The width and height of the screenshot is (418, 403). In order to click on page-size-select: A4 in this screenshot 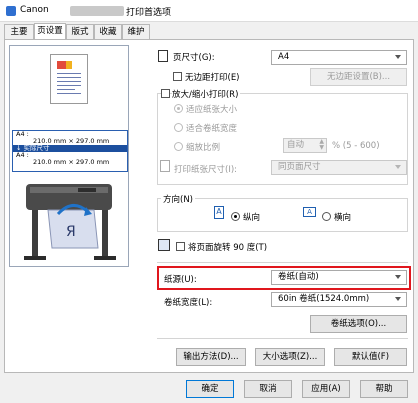, I will do `click(339, 57)`.